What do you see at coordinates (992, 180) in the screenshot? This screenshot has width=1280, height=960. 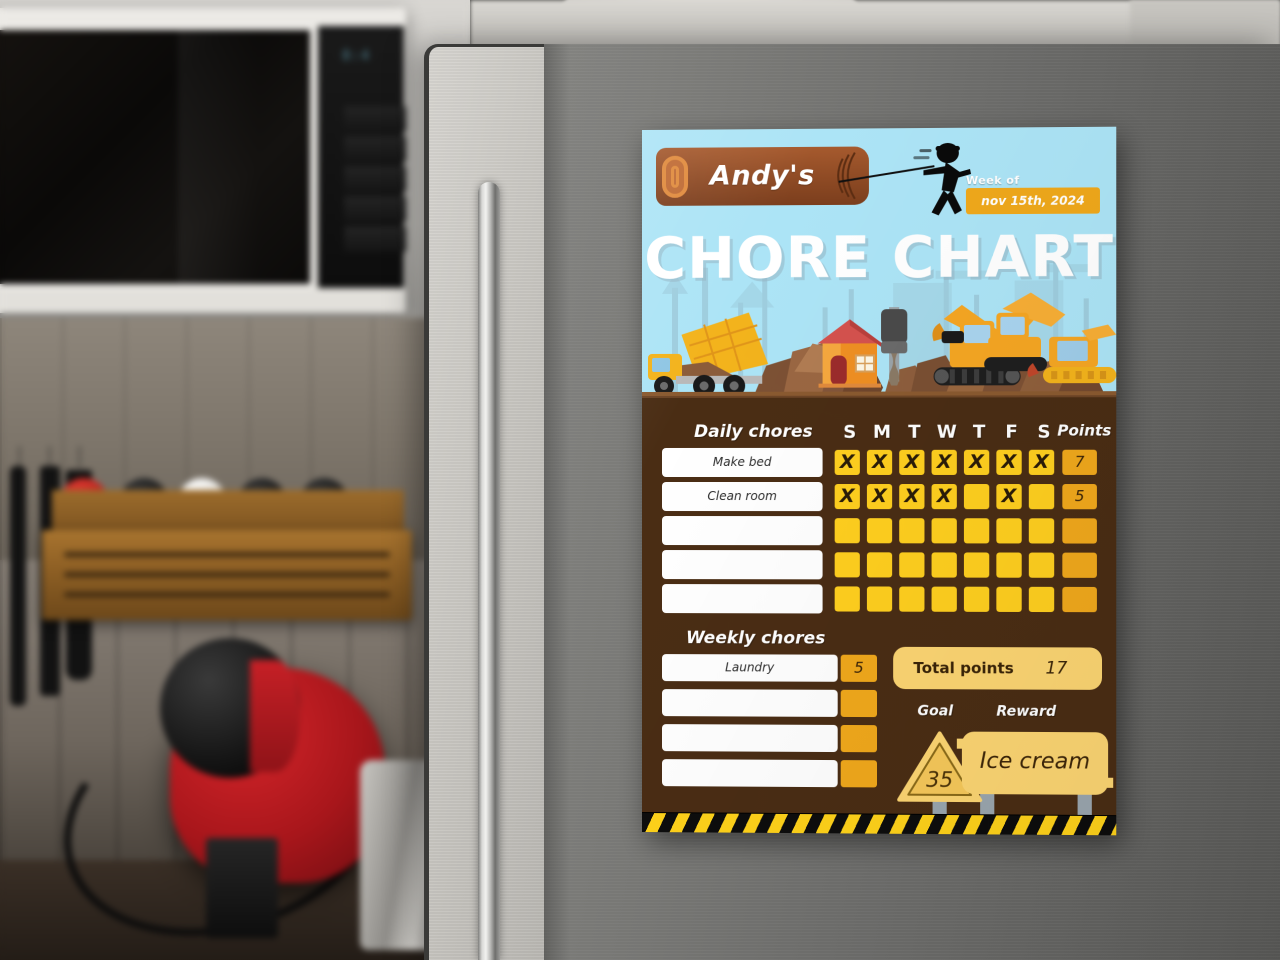 I see `week-of-label: Week of` at bounding box center [992, 180].